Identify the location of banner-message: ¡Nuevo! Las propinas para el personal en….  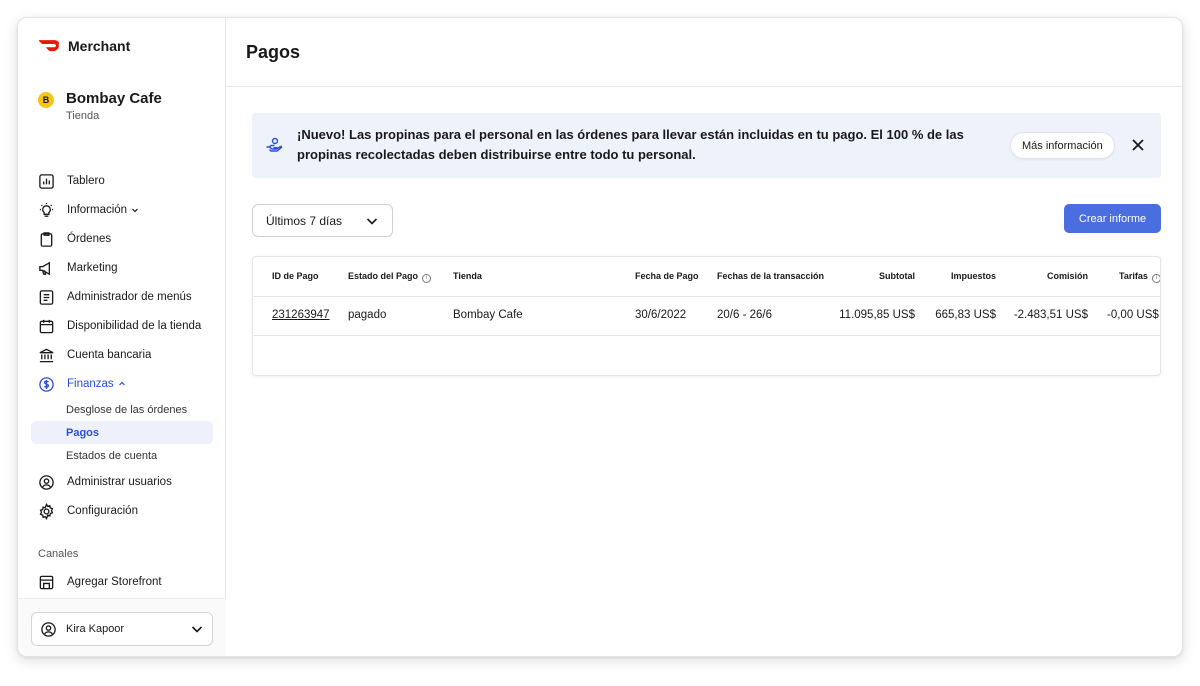
(630, 144).